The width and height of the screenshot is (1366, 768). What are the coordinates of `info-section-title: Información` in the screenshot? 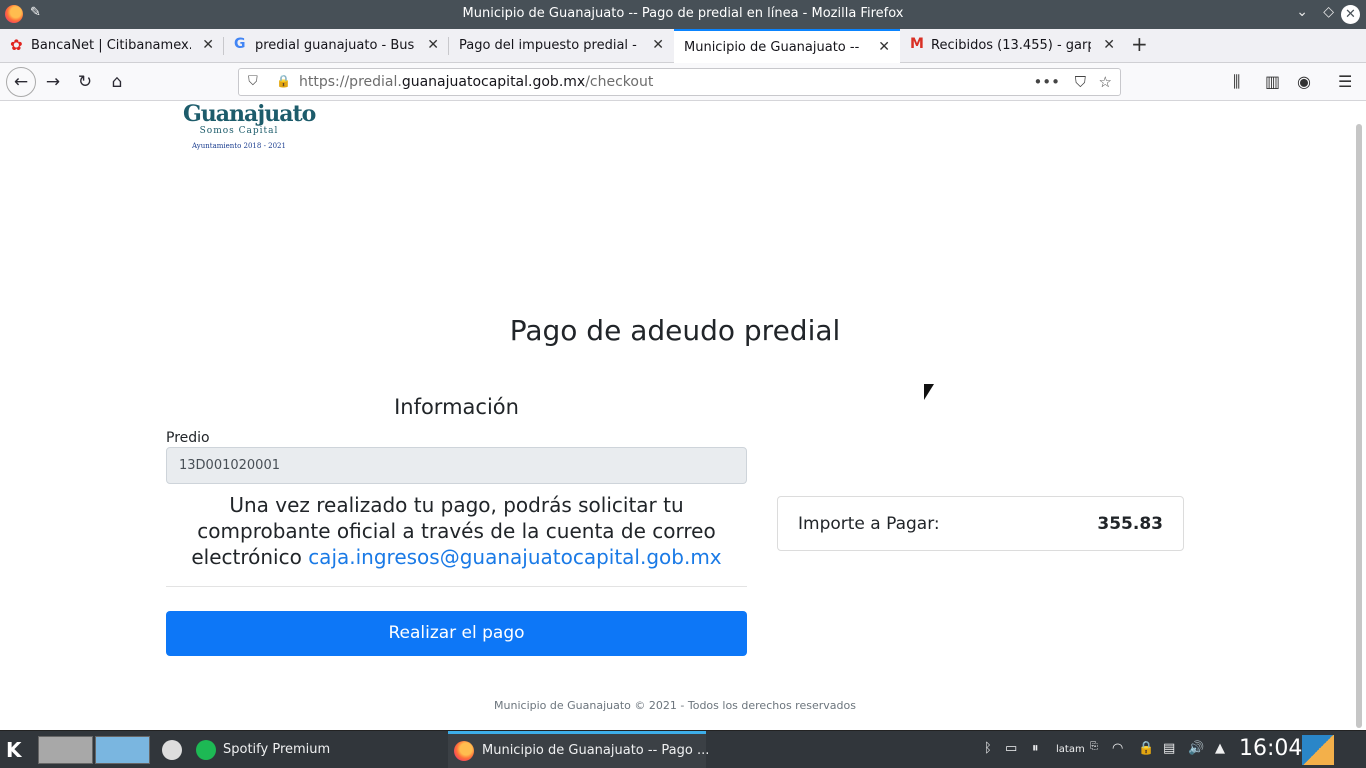 It's located at (456, 407).